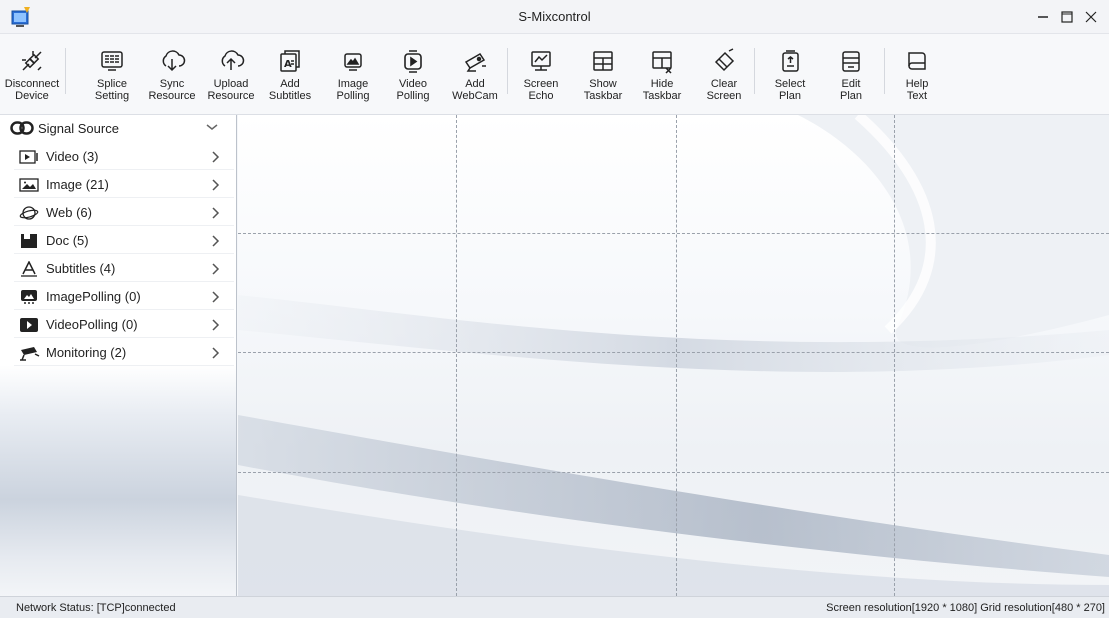 This screenshot has width=1109, height=618. I want to click on clear-screen-button: Clear Screen, so click(724, 79).